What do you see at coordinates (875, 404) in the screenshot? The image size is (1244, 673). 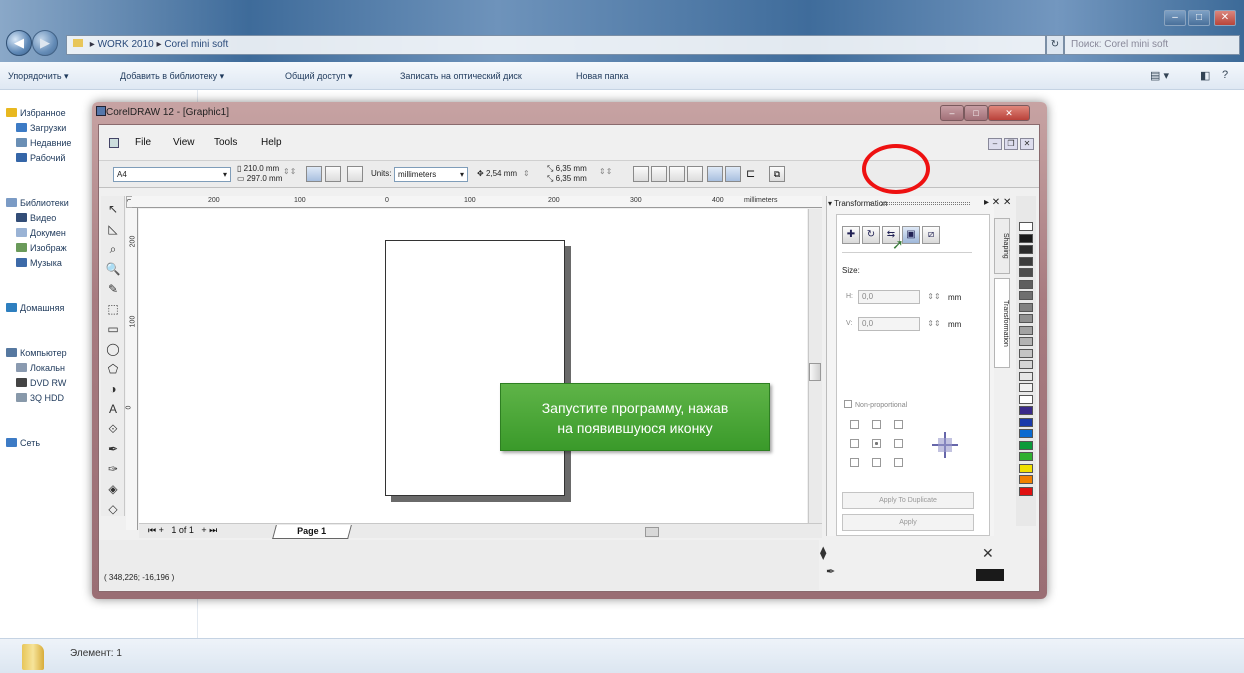 I see `non-proportional-checkbox: Non-proportional` at bounding box center [875, 404].